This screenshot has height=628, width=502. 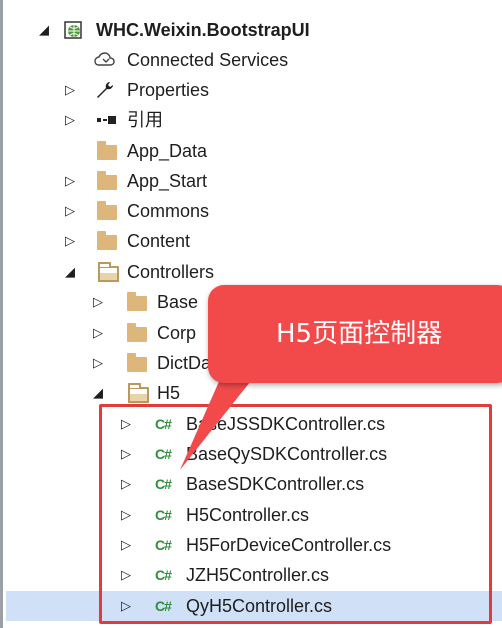 I want to click on wrench-icon, so click(x=105, y=90).